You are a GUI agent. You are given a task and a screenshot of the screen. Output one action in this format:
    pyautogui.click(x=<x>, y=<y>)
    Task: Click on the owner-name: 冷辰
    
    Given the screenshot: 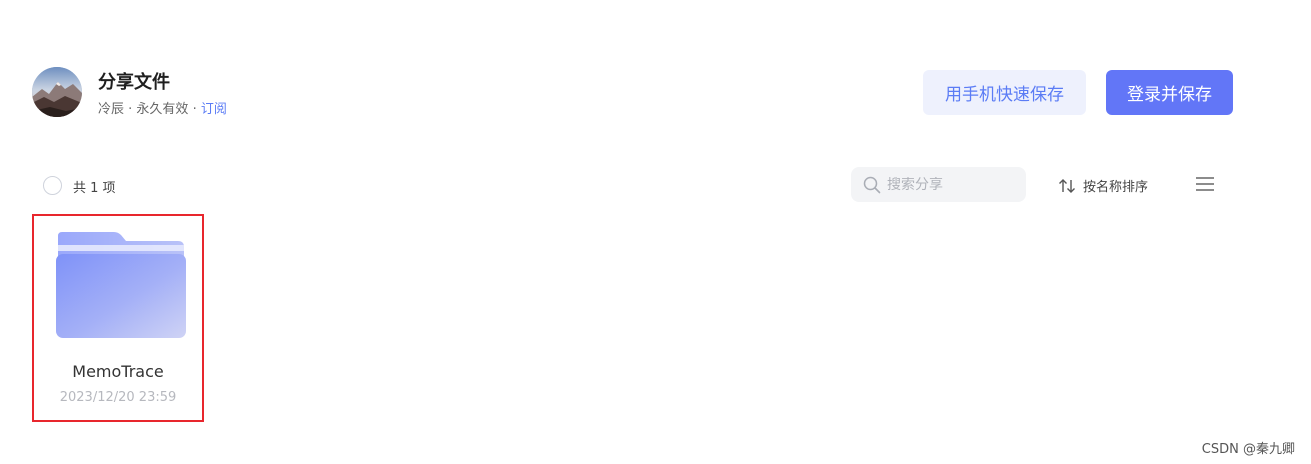 What is the action you would take?
    pyautogui.click(x=111, y=109)
    